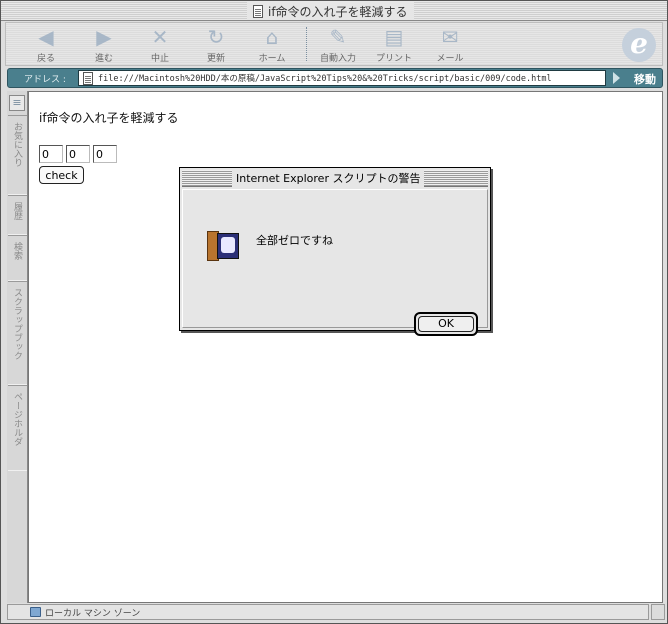 This screenshot has width=668, height=624. I want to click on back-button: ◀ 戻る, so click(46, 45).